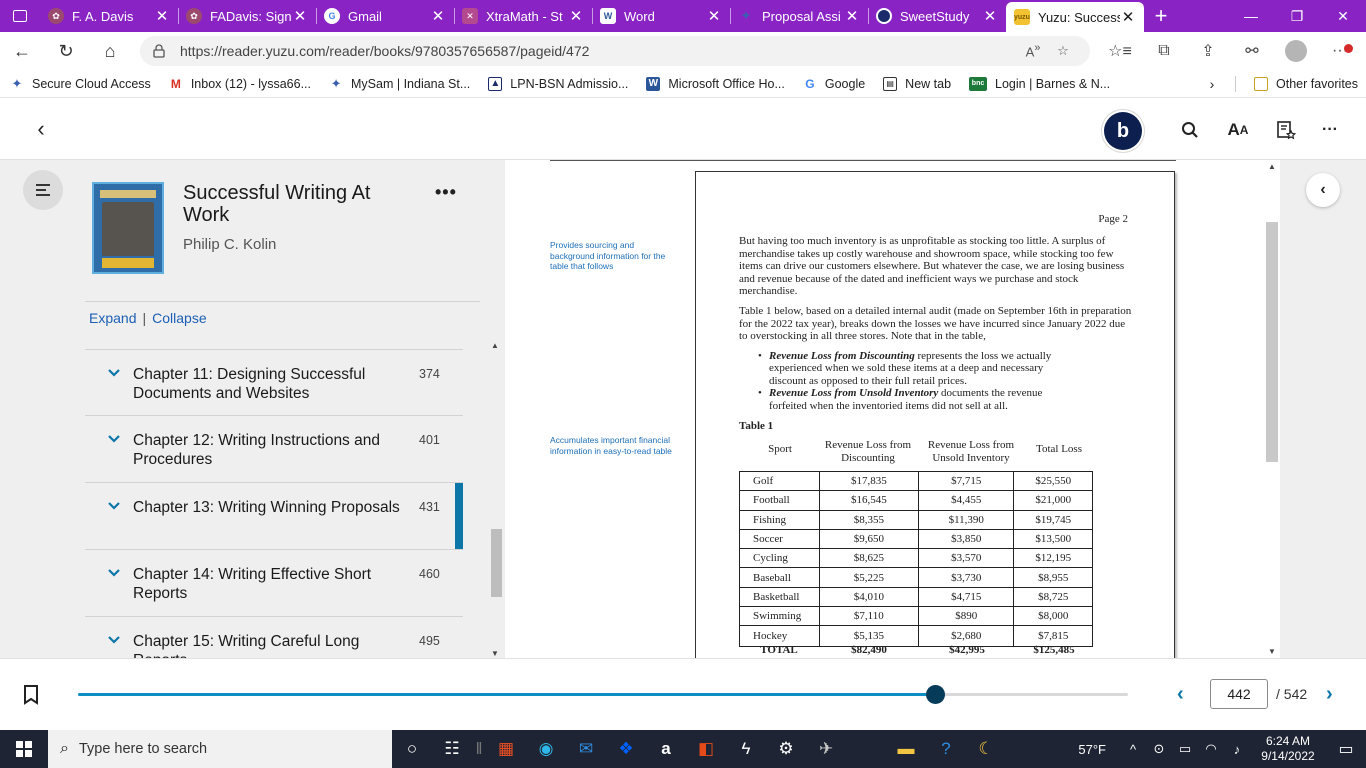 The image size is (1366, 768). What do you see at coordinates (1164, 51) in the screenshot?
I see `collections-icon: ⧉` at bounding box center [1164, 51].